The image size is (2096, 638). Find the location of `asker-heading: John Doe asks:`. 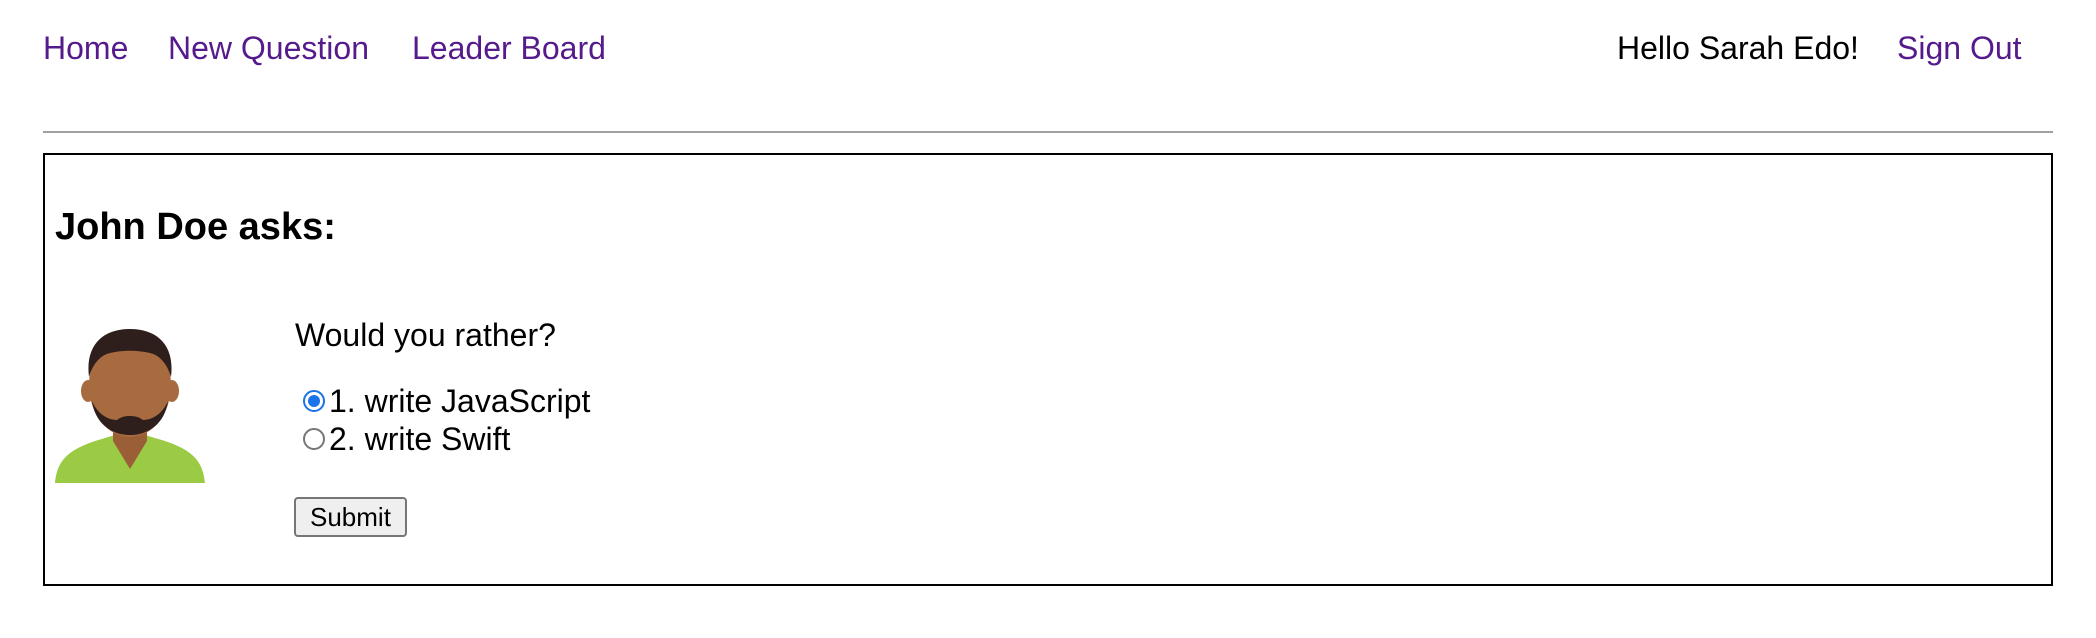

asker-heading: John Doe asks: is located at coordinates (195, 227).